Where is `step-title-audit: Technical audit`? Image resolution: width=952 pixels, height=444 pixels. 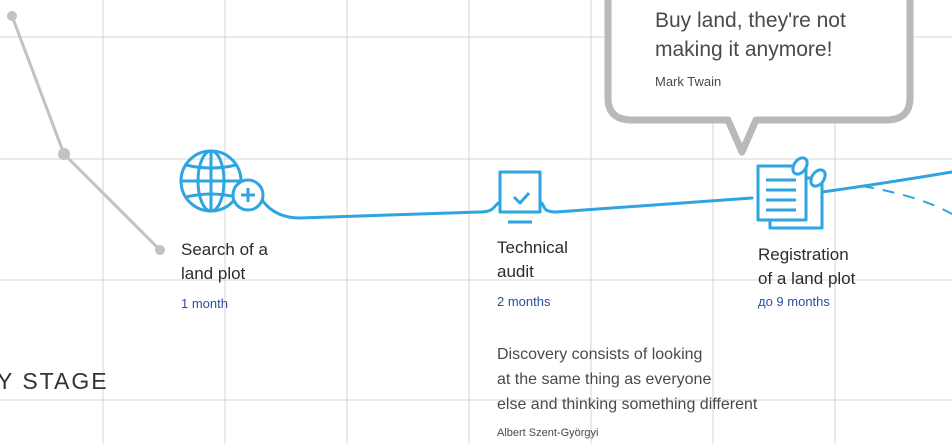
step-title-audit: Technical audit is located at coordinates (532, 260).